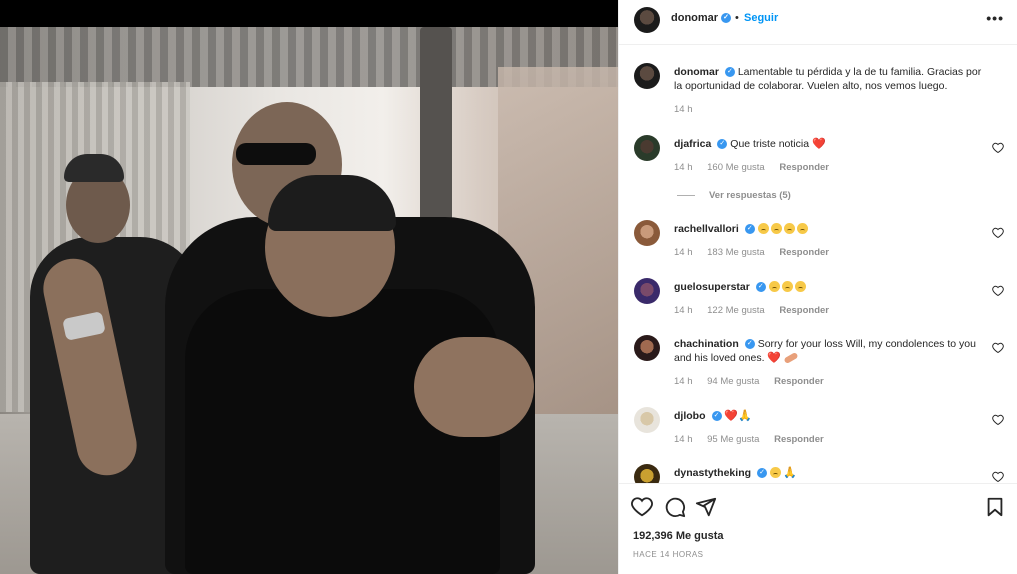 This screenshot has height=574, width=1017. I want to click on comment-meta: 14 h 95 Me gusta Responder, so click(755, 439).